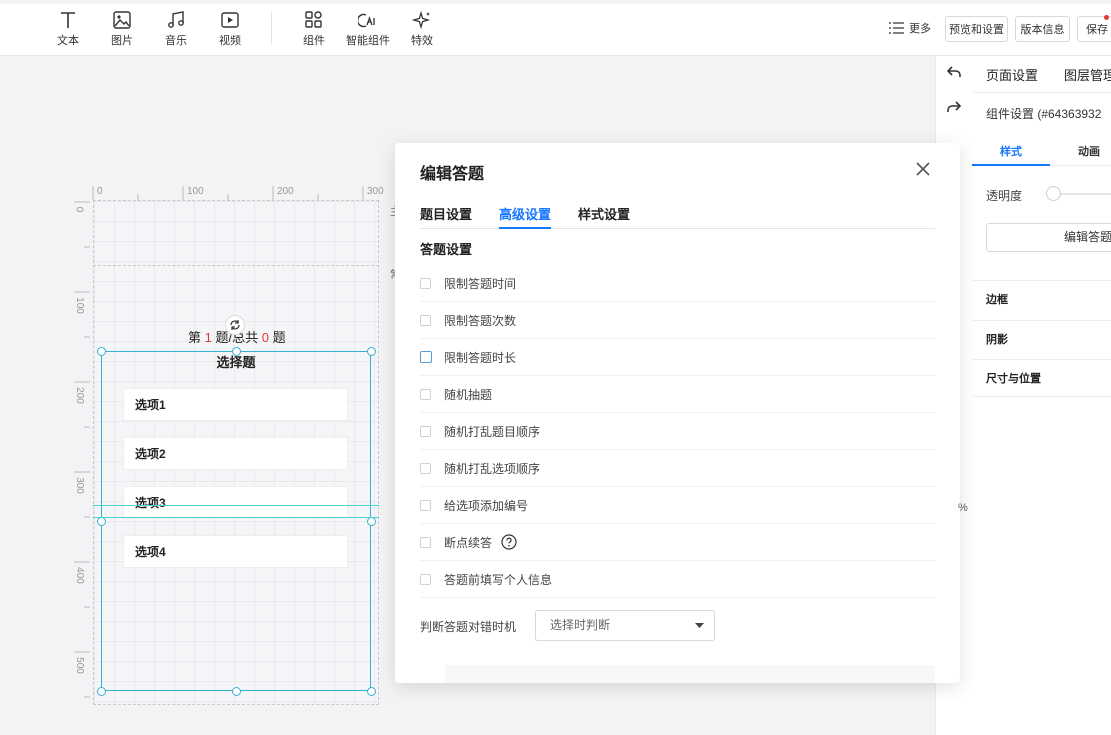 Image resolution: width=1111 pixels, height=735 pixels. I want to click on option-row-shuffle-options: 随机打乱选项顺序, so click(677, 468).